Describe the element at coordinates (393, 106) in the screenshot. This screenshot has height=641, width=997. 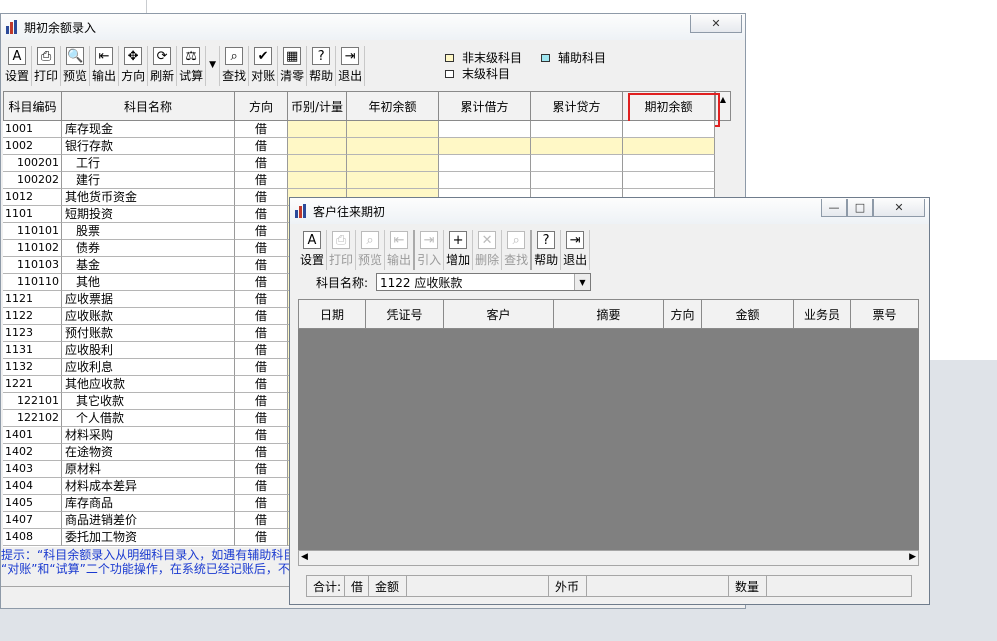
I see `column-header: 年初余额` at that location.